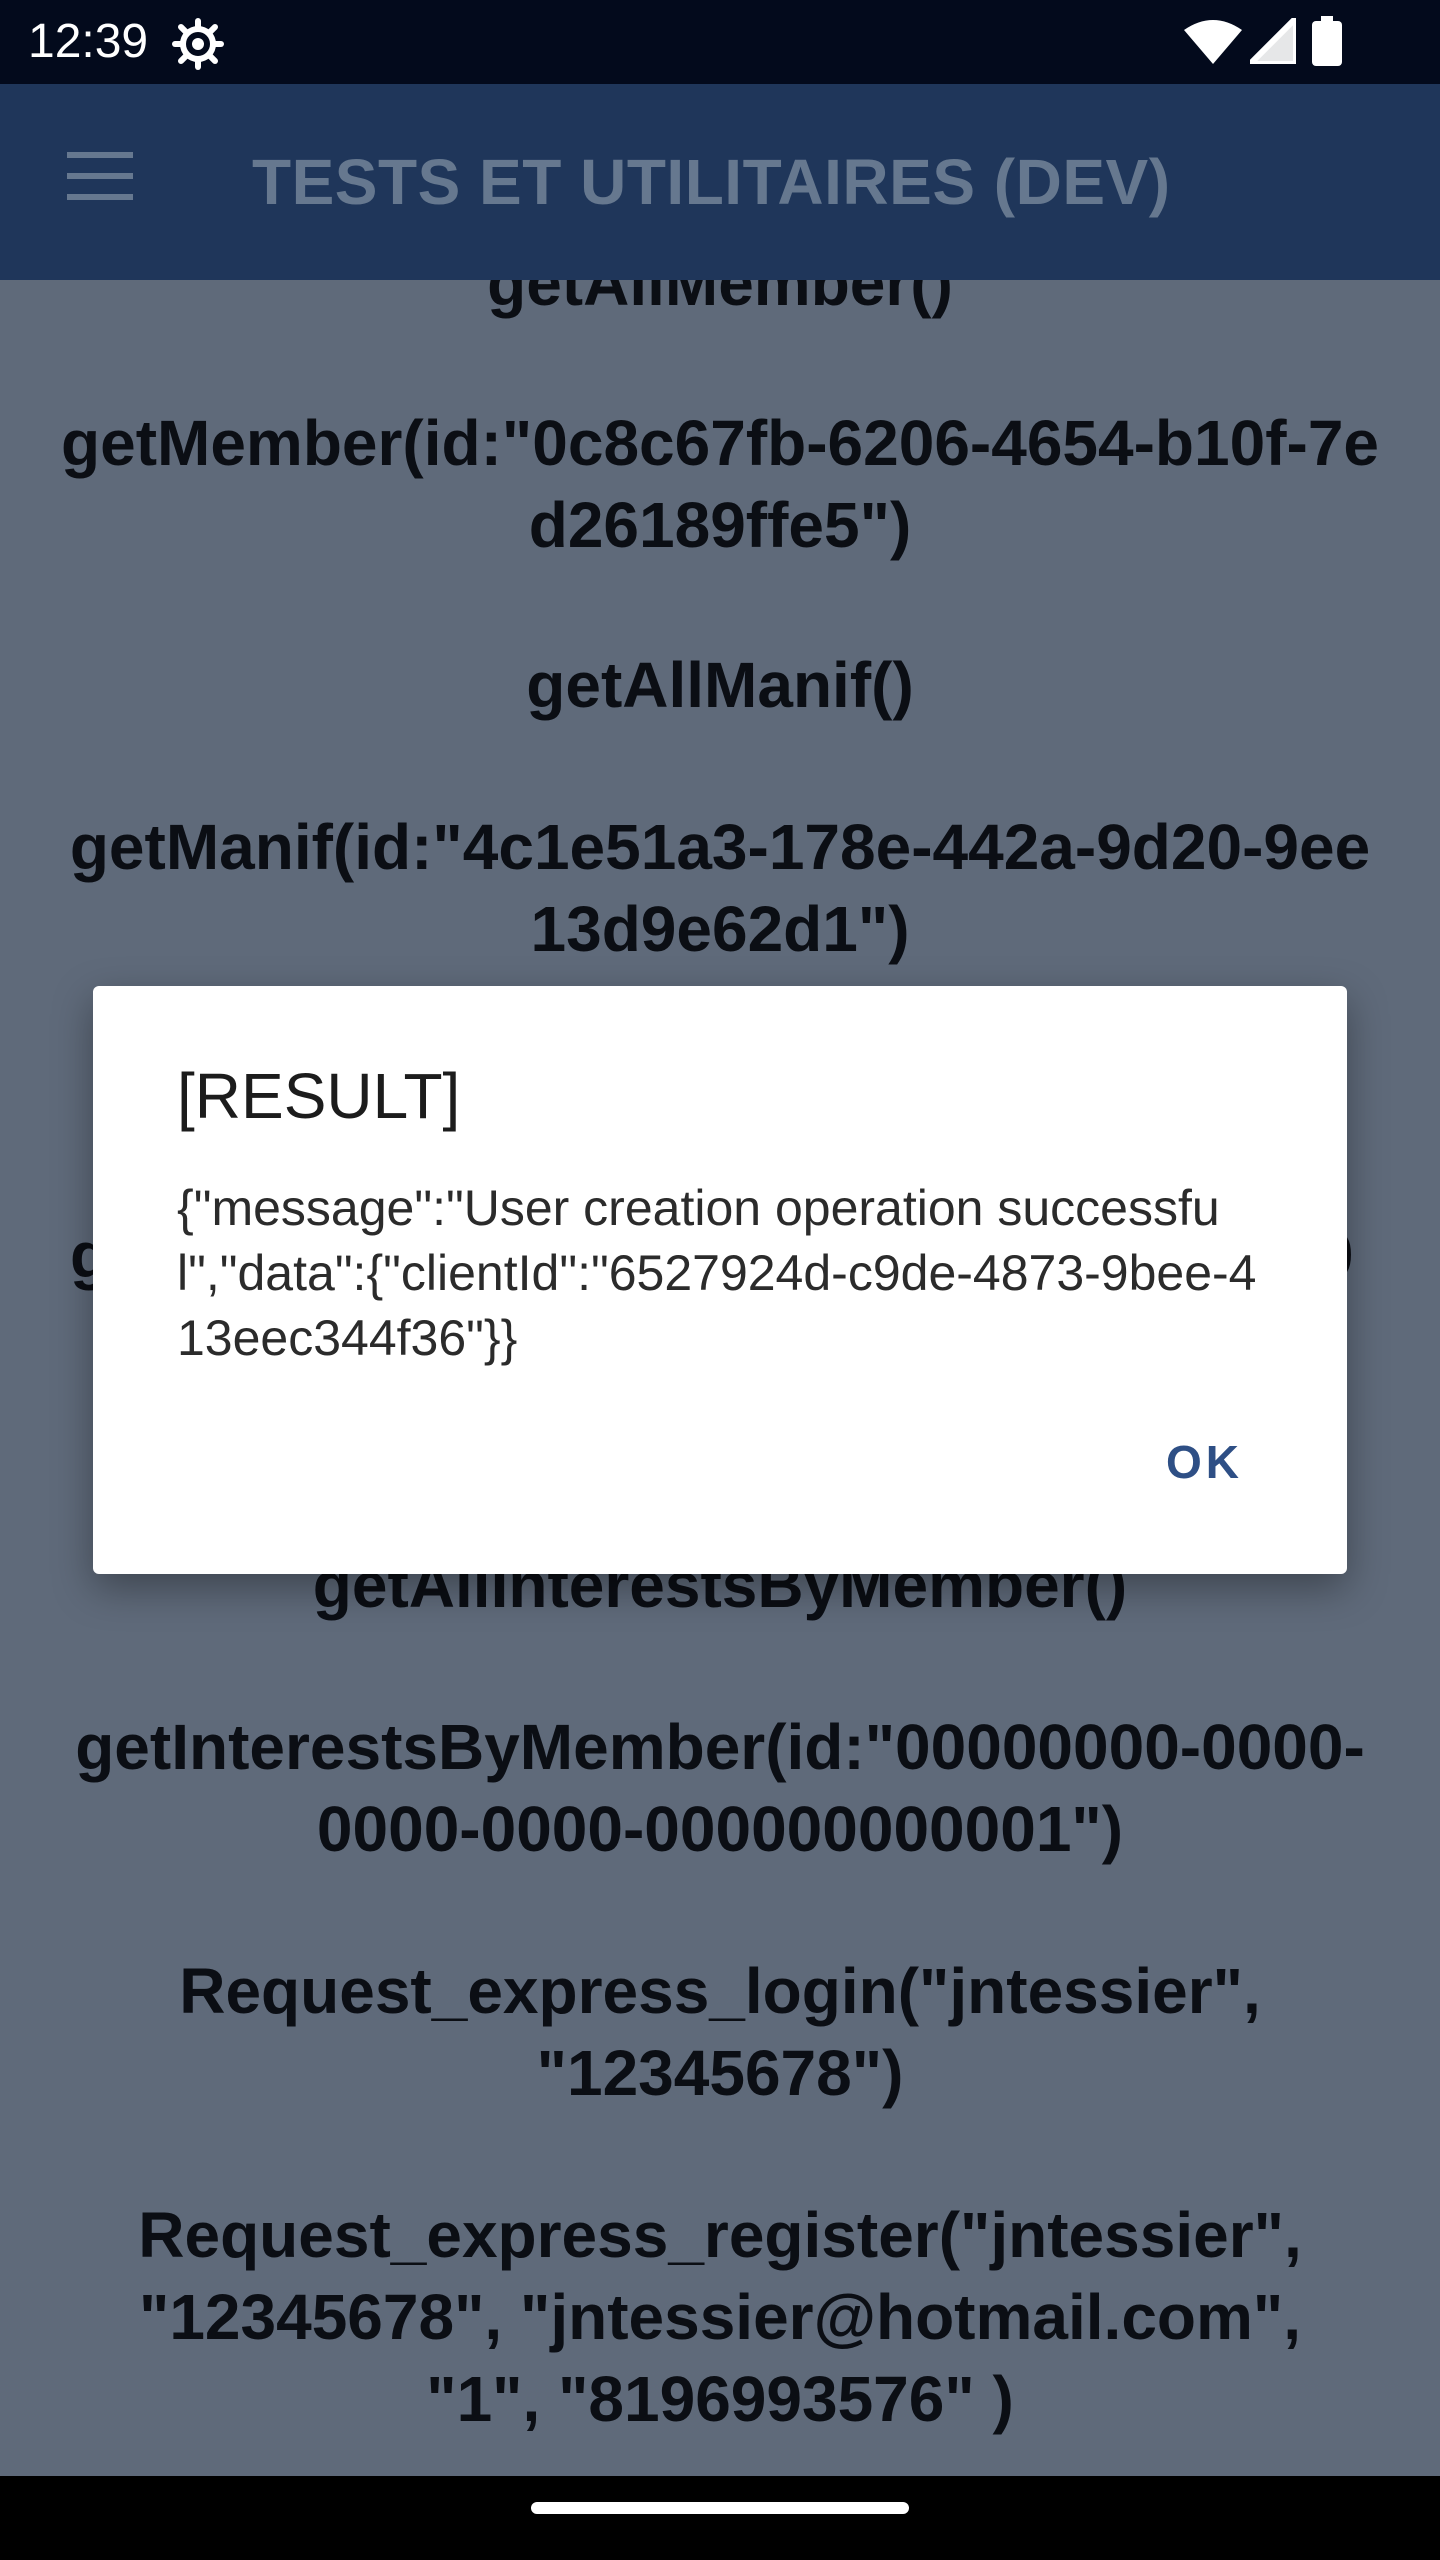  I want to click on app-bar: TESTS ET UTILITAIRES (DEV), so click(720, 182).